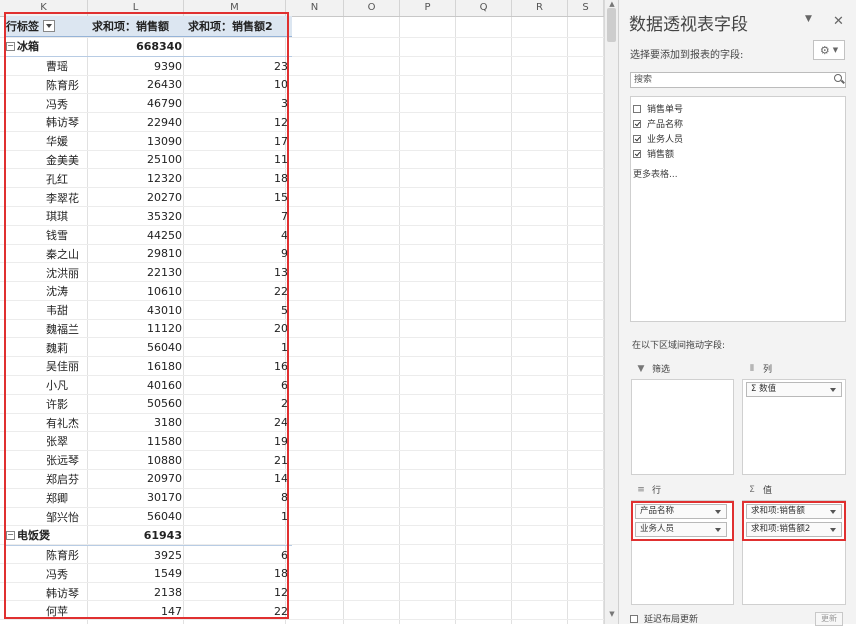 The width and height of the screenshot is (856, 626). What do you see at coordinates (586, 8) in the screenshot?
I see `column-header: S` at bounding box center [586, 8].